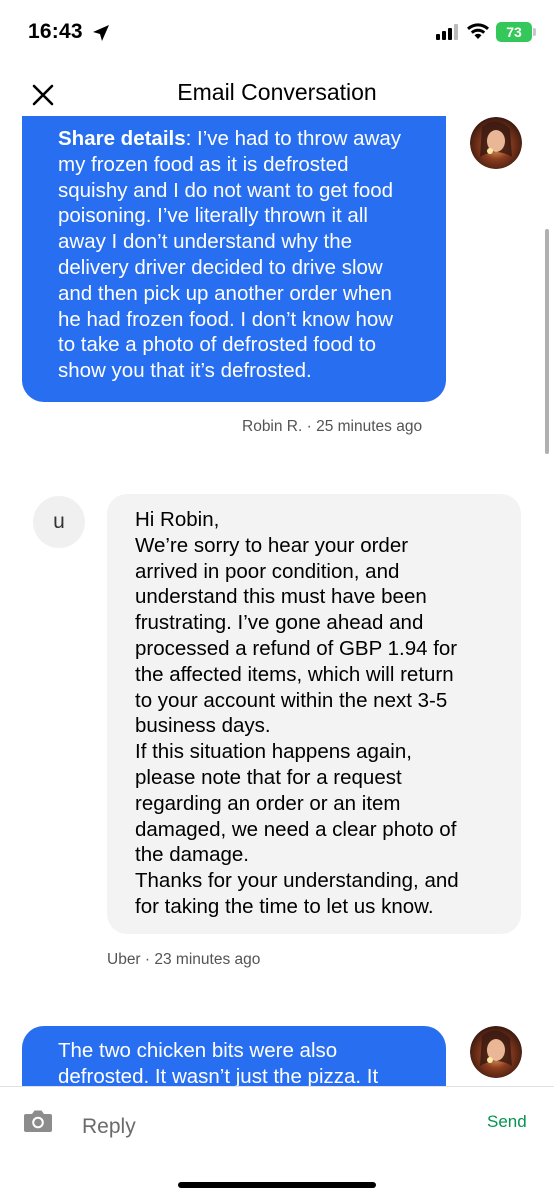 This screenshot has width=554, height=1200. What do you see at coordinates (297, 881) in the screenshot?
I see `message-line: Thanks for your understanding, and` at bounding box center [297, 881].